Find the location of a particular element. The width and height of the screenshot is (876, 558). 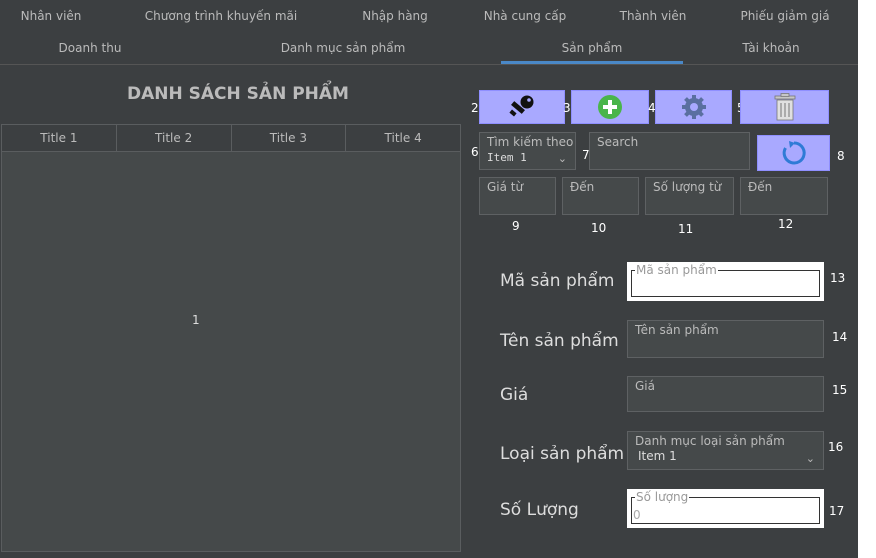

quantity-field-label: Số lượng is located at coordinates (662, 497).